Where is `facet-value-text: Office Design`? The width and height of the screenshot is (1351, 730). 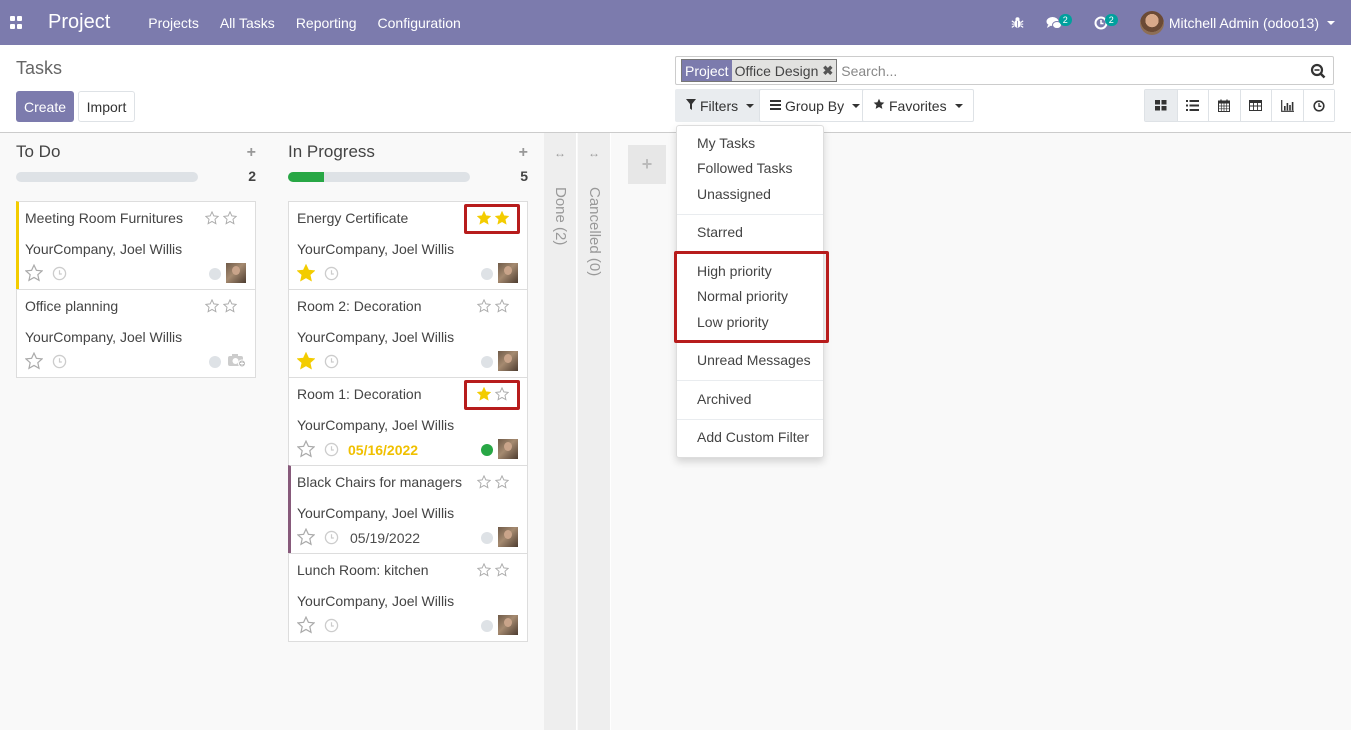
facet-value-text: Office Design is located at coordinates (776, 70).